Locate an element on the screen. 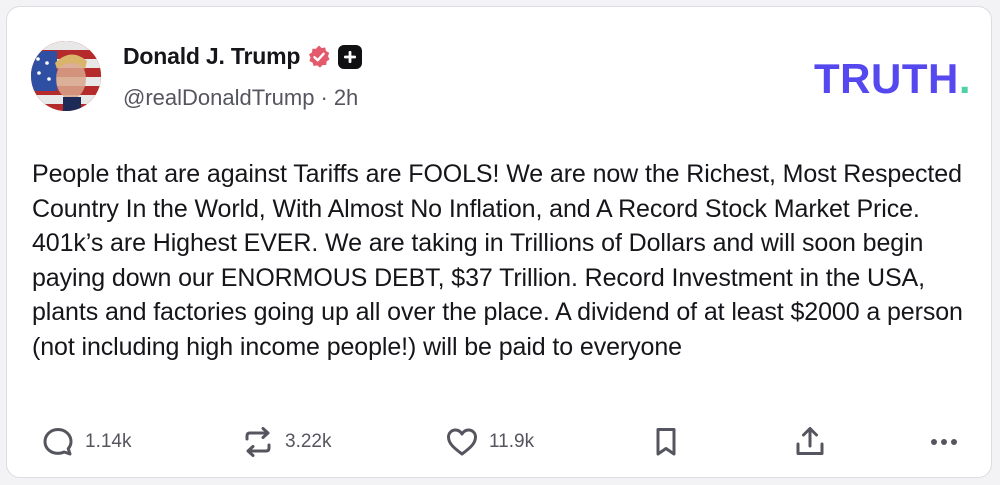 The image size is (1000, 485). like-count: 11.9k is located at coordinates (512, 441).